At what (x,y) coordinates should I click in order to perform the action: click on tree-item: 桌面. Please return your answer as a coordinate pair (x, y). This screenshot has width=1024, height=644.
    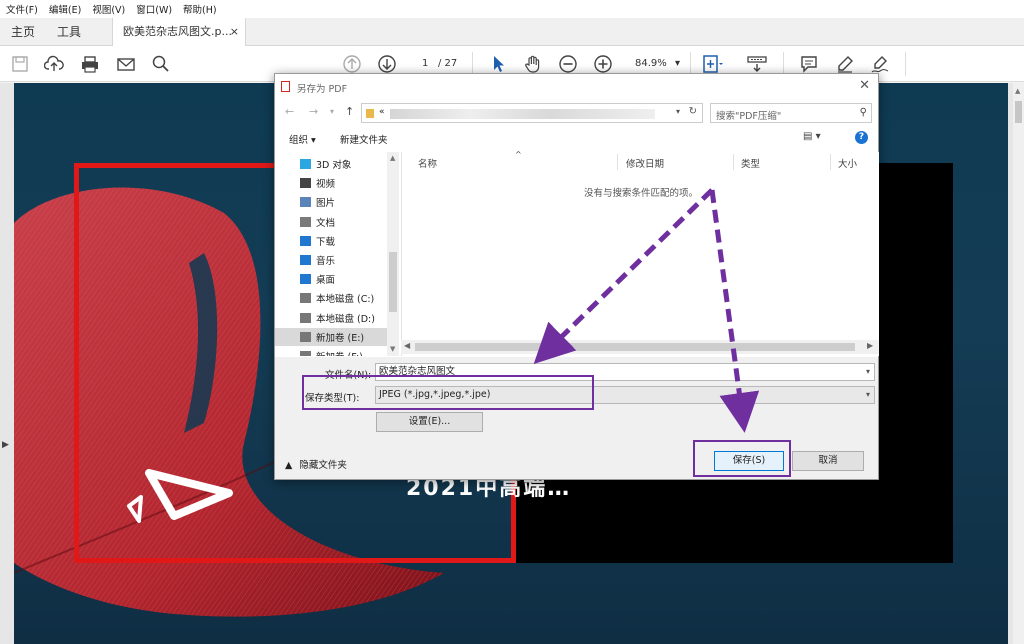
    Looking at the image, I should click on (317, 279).